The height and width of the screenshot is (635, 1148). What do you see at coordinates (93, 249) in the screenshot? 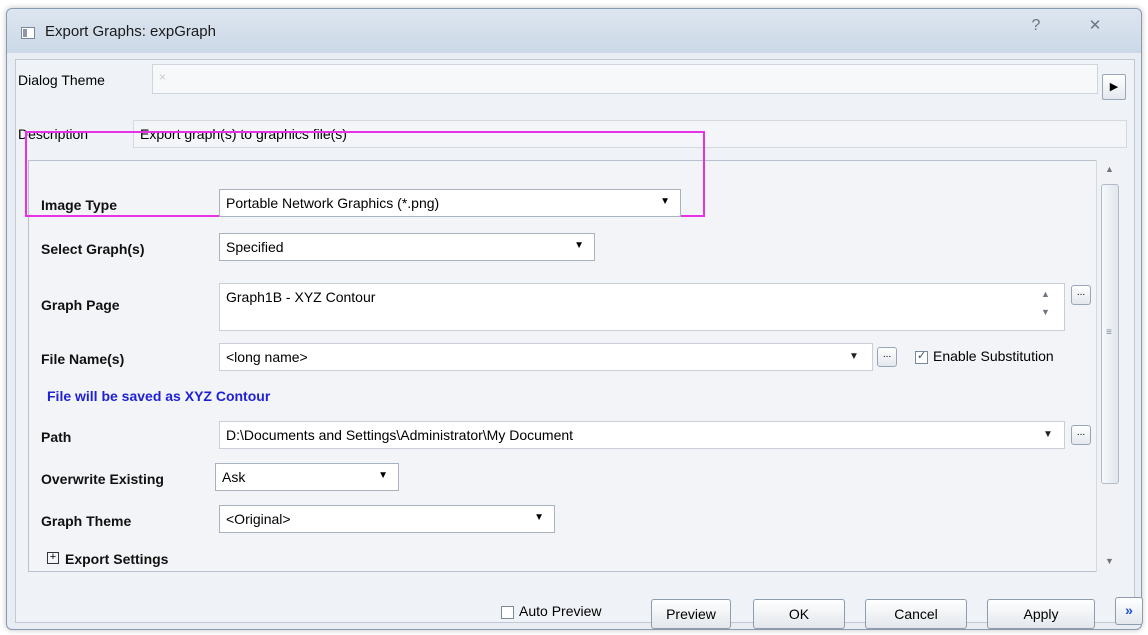
I see `select-graphs-label: Select Graph(s)` at bounding box center [93, 249].